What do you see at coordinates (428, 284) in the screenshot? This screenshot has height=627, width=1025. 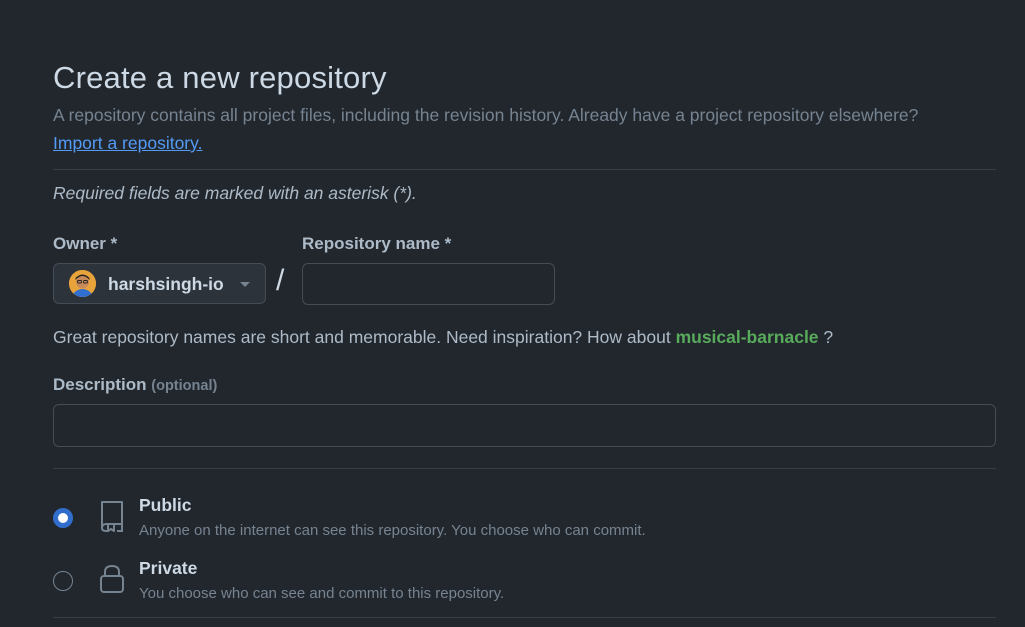 I see `repository-name-input` at bounding box center [428, 284].